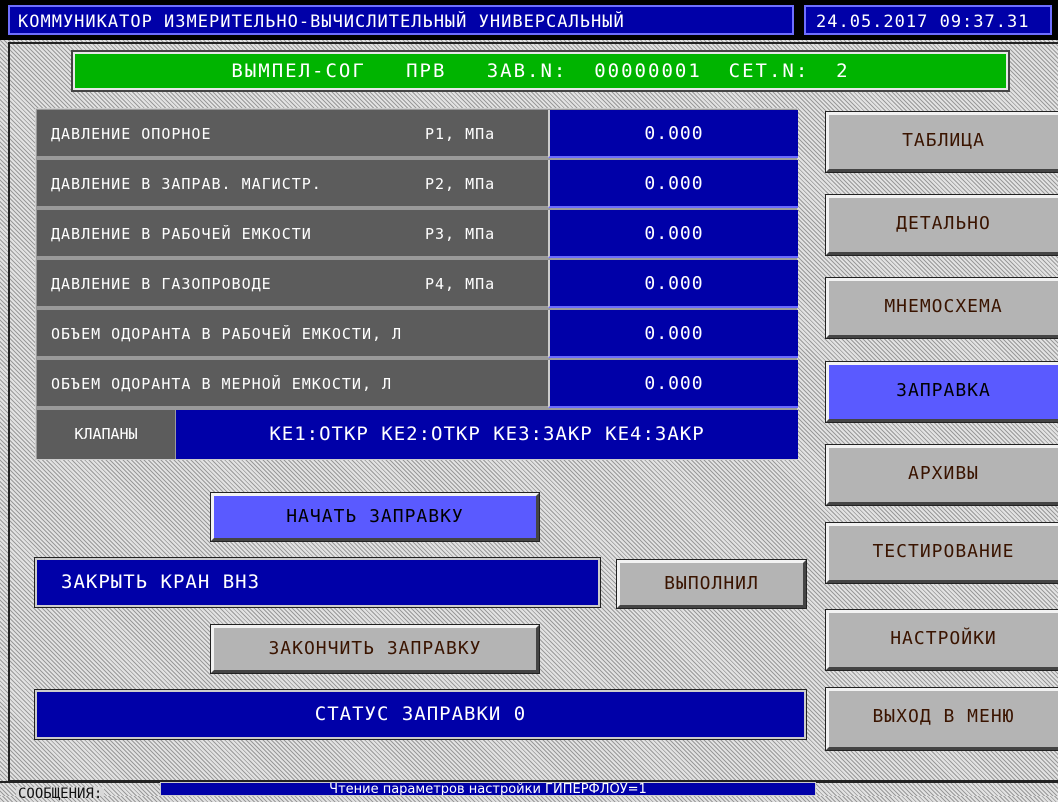 The width and height of the screenshot is (1058, 802). I want to click on finish-refuel-button: ЗАКОНЧИТЬ ЗАПРАВКУ, so click(375, 649).